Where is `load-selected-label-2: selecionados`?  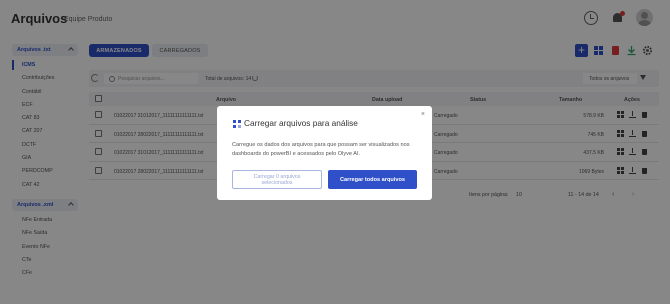
load-selected-label-2: selecionados is located at coordinates (277, 183).